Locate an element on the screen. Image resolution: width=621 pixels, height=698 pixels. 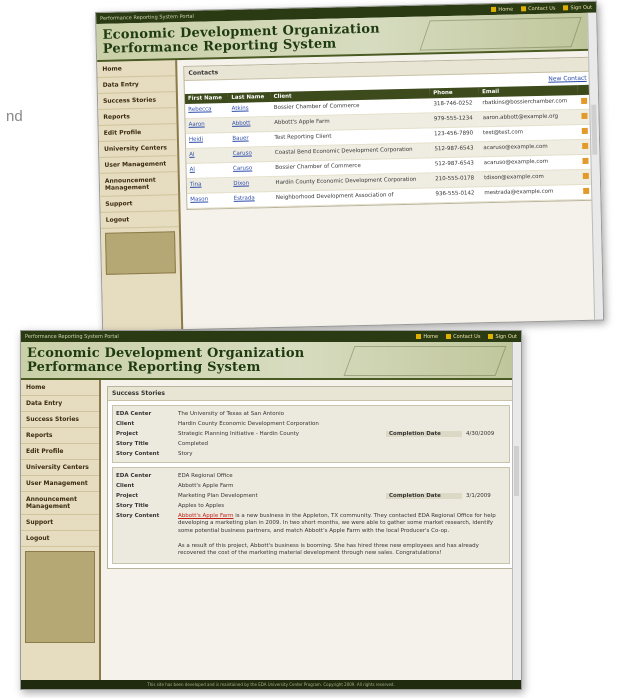
site-title-line1: Economic Development Organization is located at coordinates (166, 353).